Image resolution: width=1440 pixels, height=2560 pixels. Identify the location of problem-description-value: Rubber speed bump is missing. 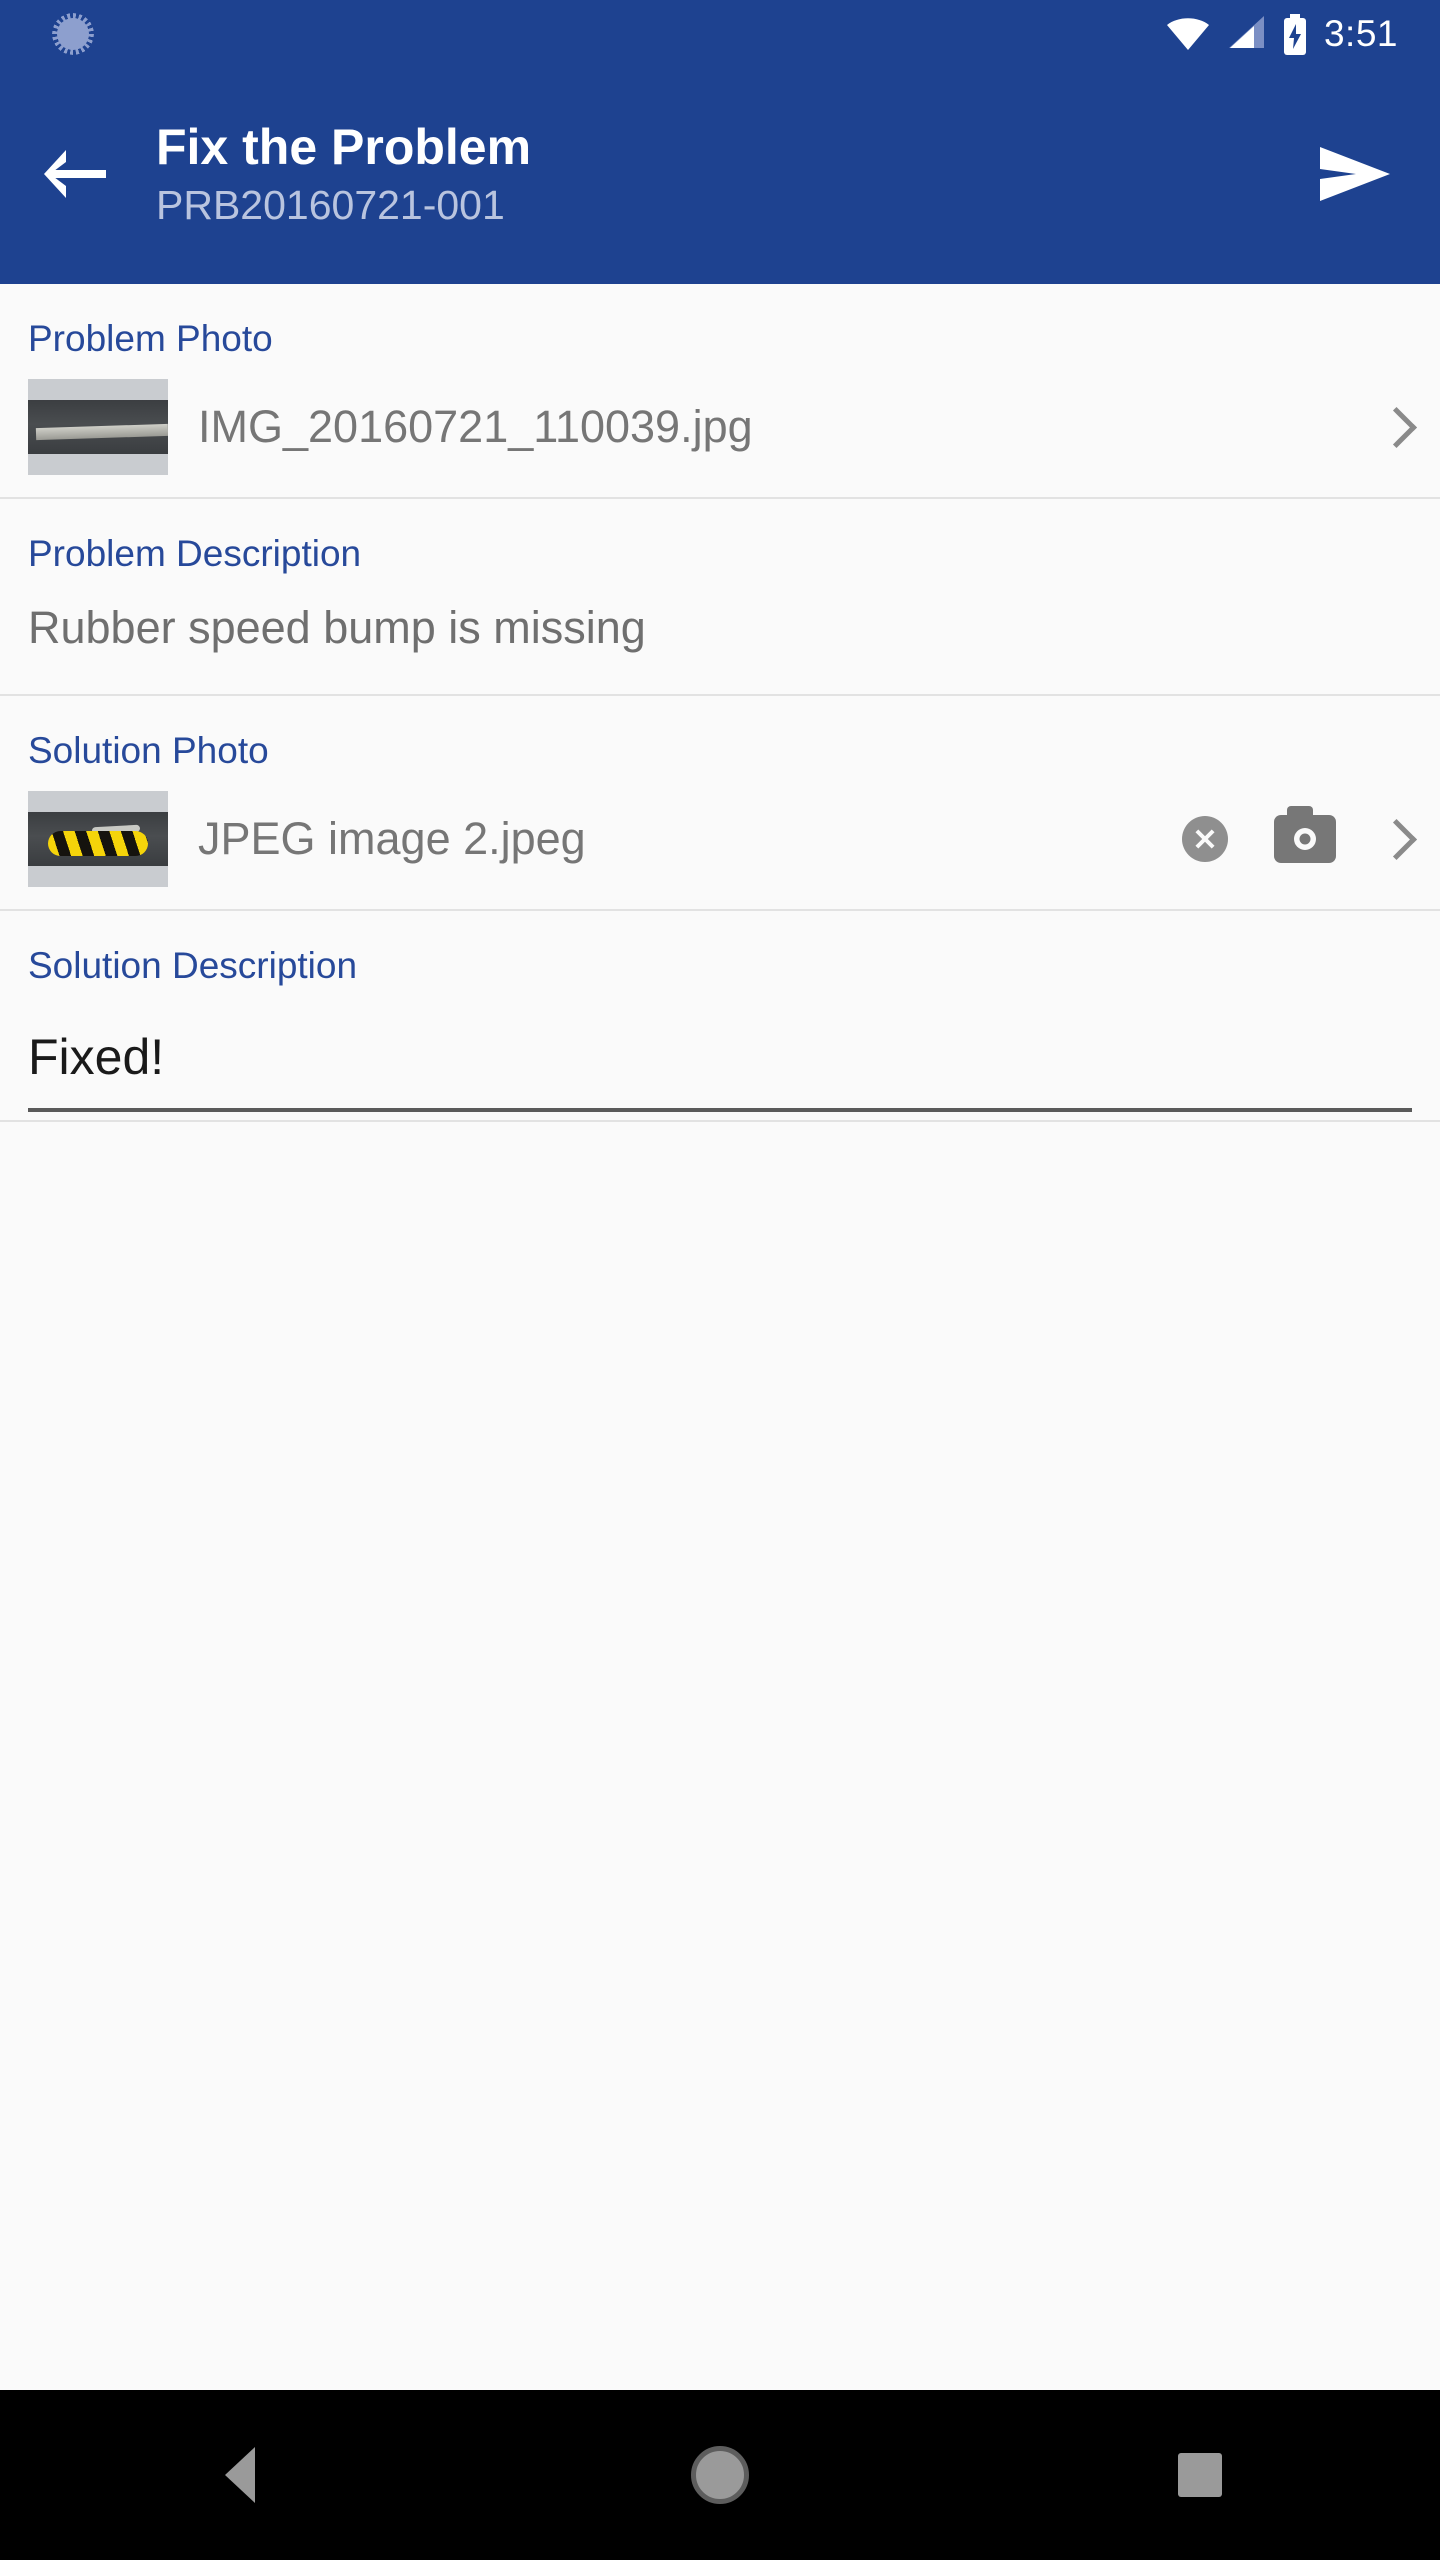
(337, 627).